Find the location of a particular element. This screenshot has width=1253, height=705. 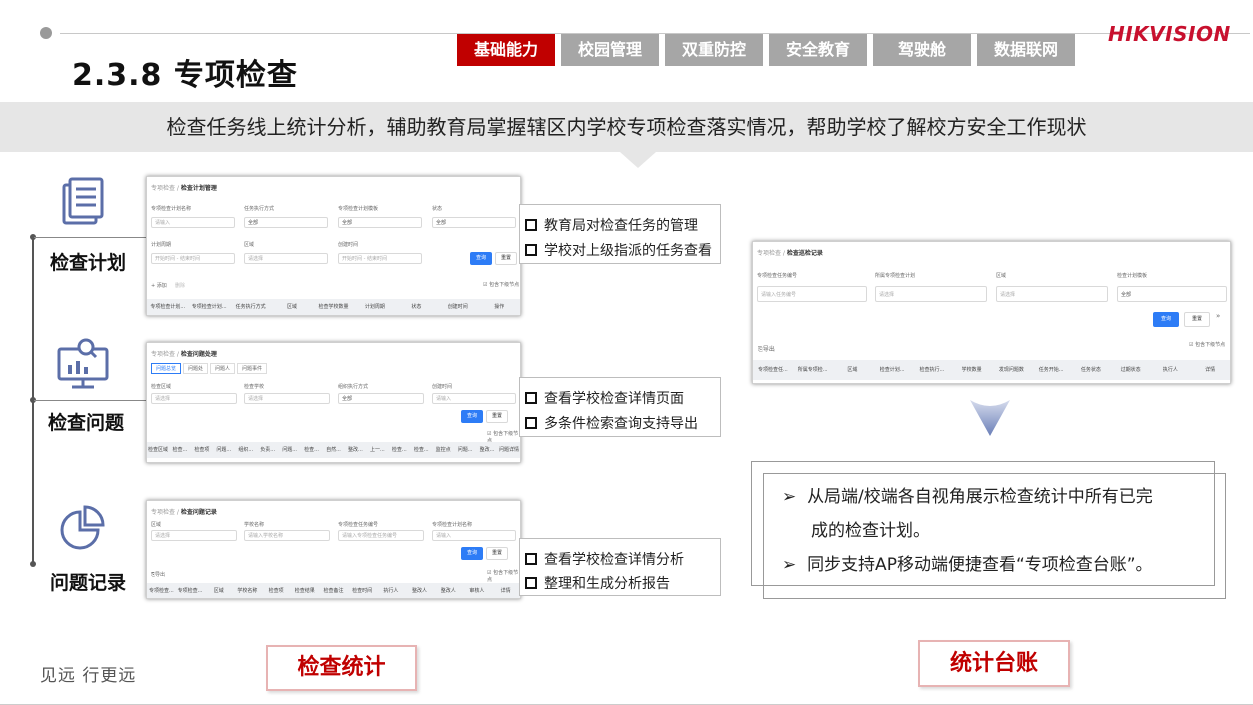

field-label: 计划周期 is located at coordinates (161, 245).